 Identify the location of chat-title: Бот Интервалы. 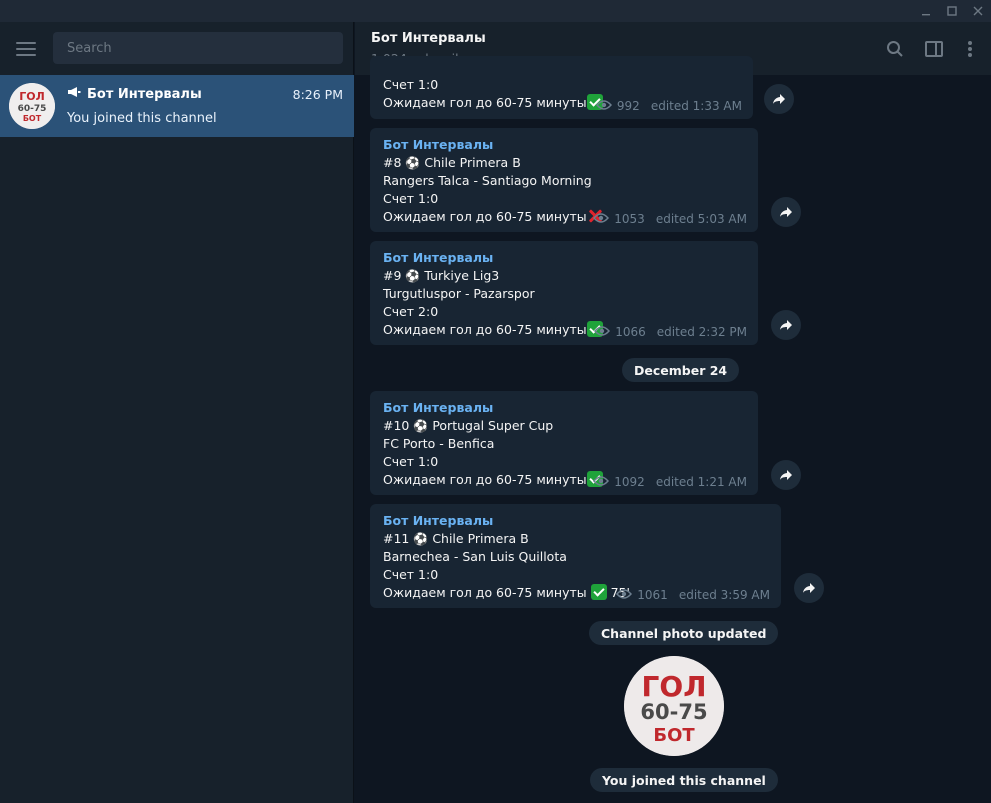
(134, 94).